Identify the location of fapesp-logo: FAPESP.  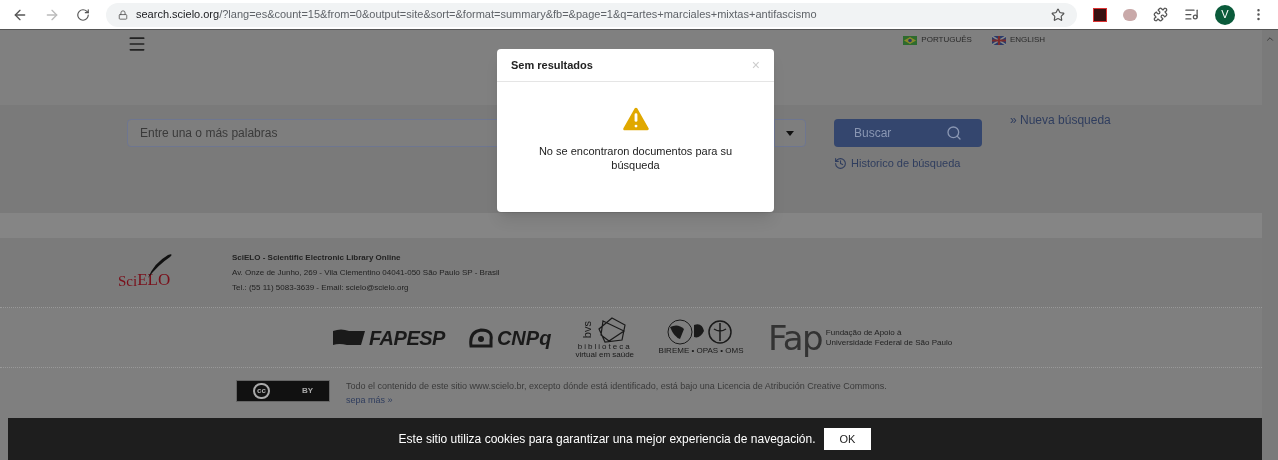
(407, 338).